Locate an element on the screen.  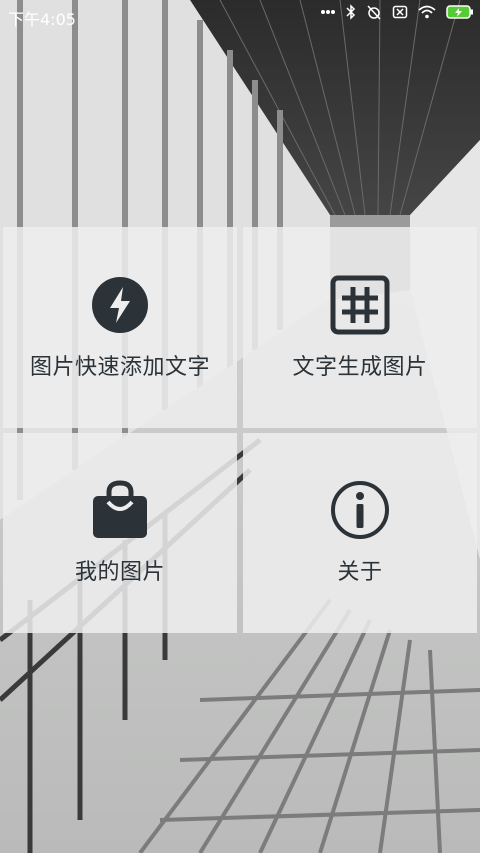
menu-add-text-to-image: 图片快速添加文字 is located at coordinates (120, 327).